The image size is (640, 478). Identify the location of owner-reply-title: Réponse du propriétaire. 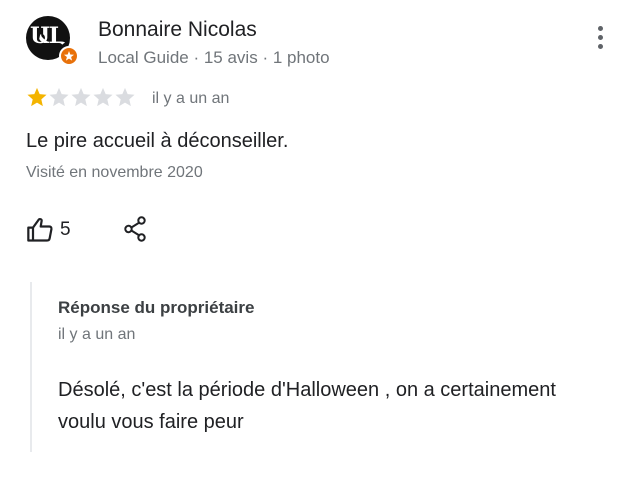
(156, 307).